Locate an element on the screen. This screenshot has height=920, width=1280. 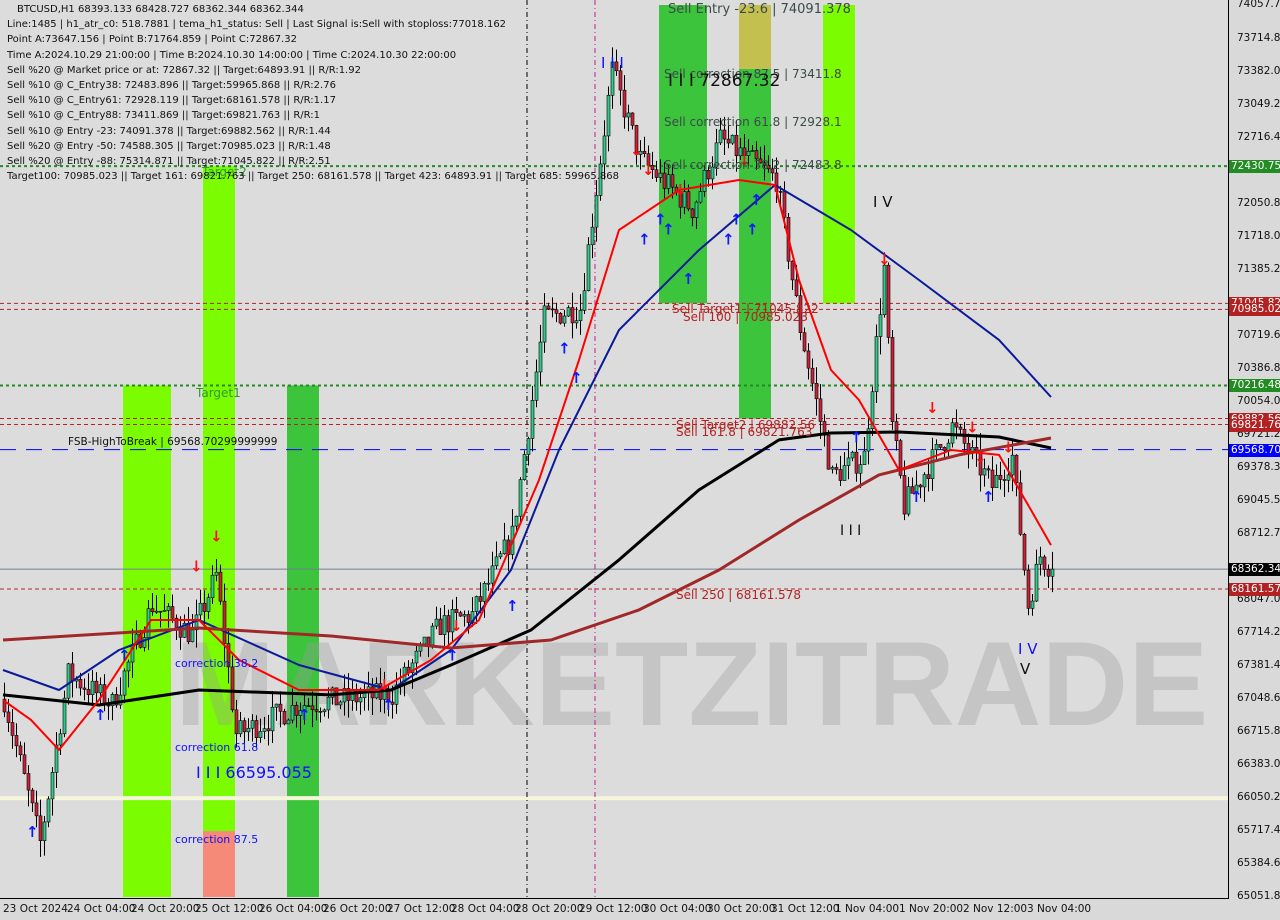
price-tick-label: 73714.860 is located at coordinates (1258, 37).